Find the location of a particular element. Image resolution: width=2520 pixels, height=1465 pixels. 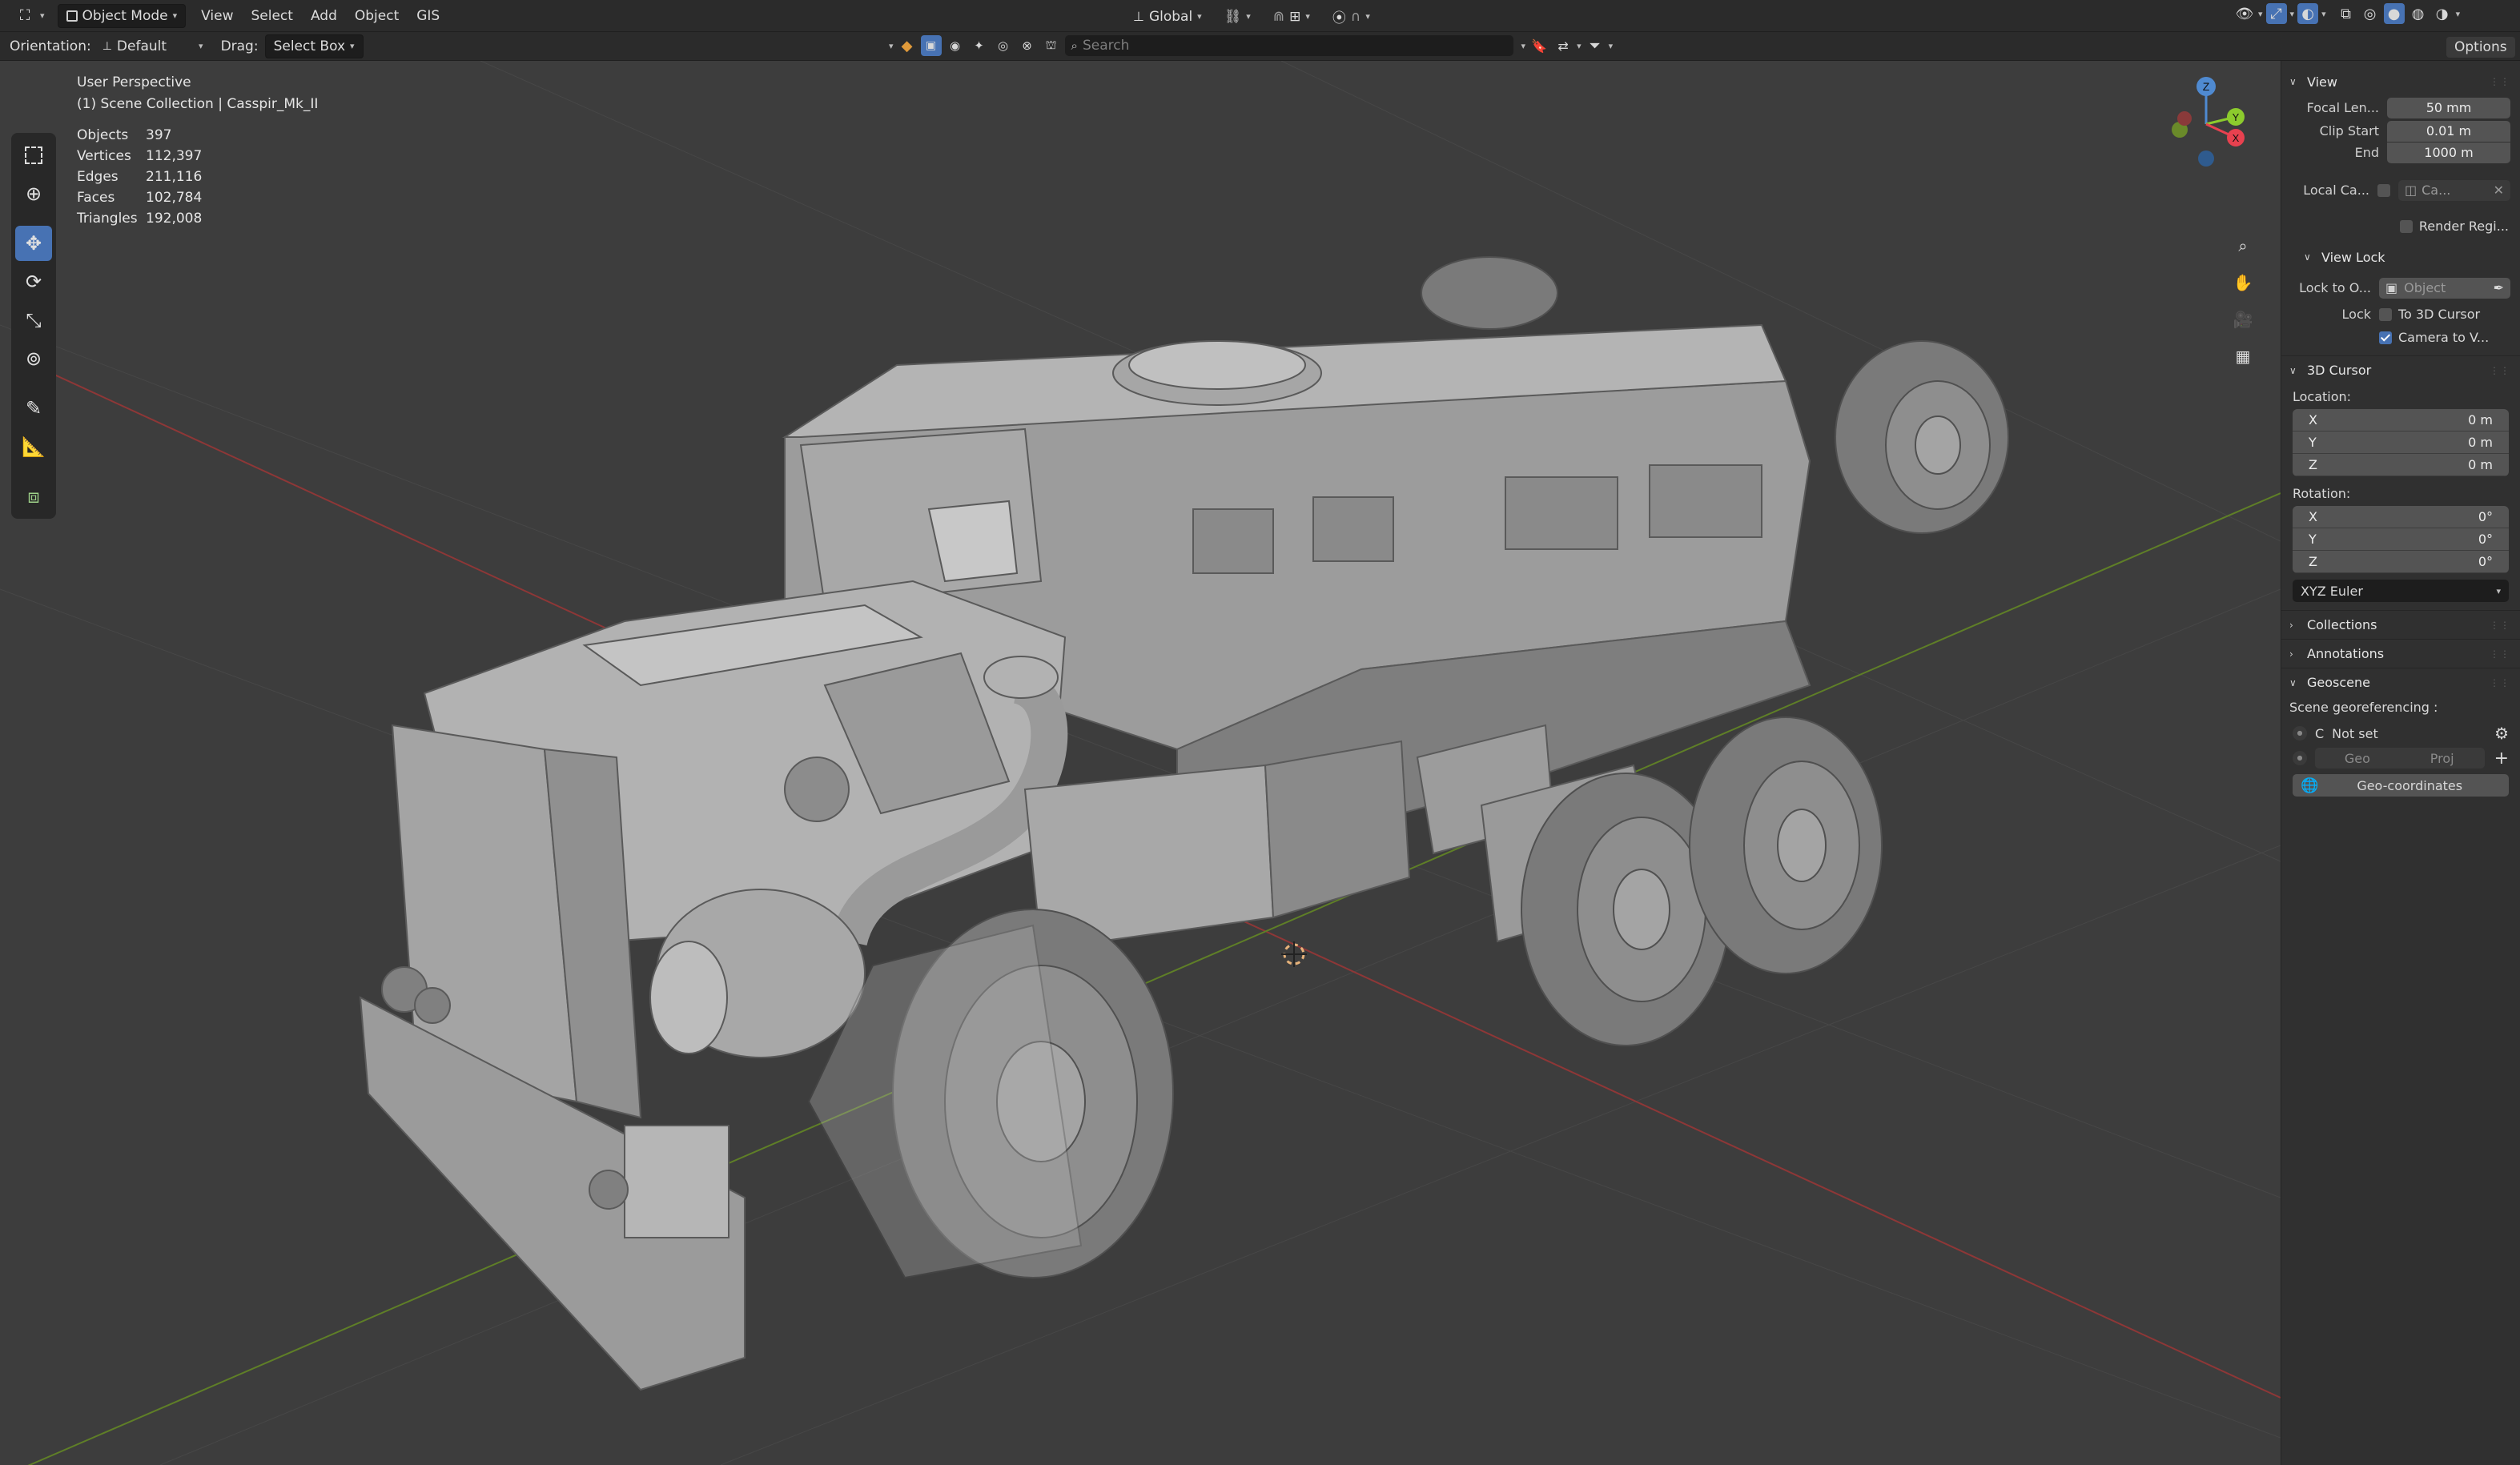

scene-color-icon: ◆ is located at coordinates (907, 45).